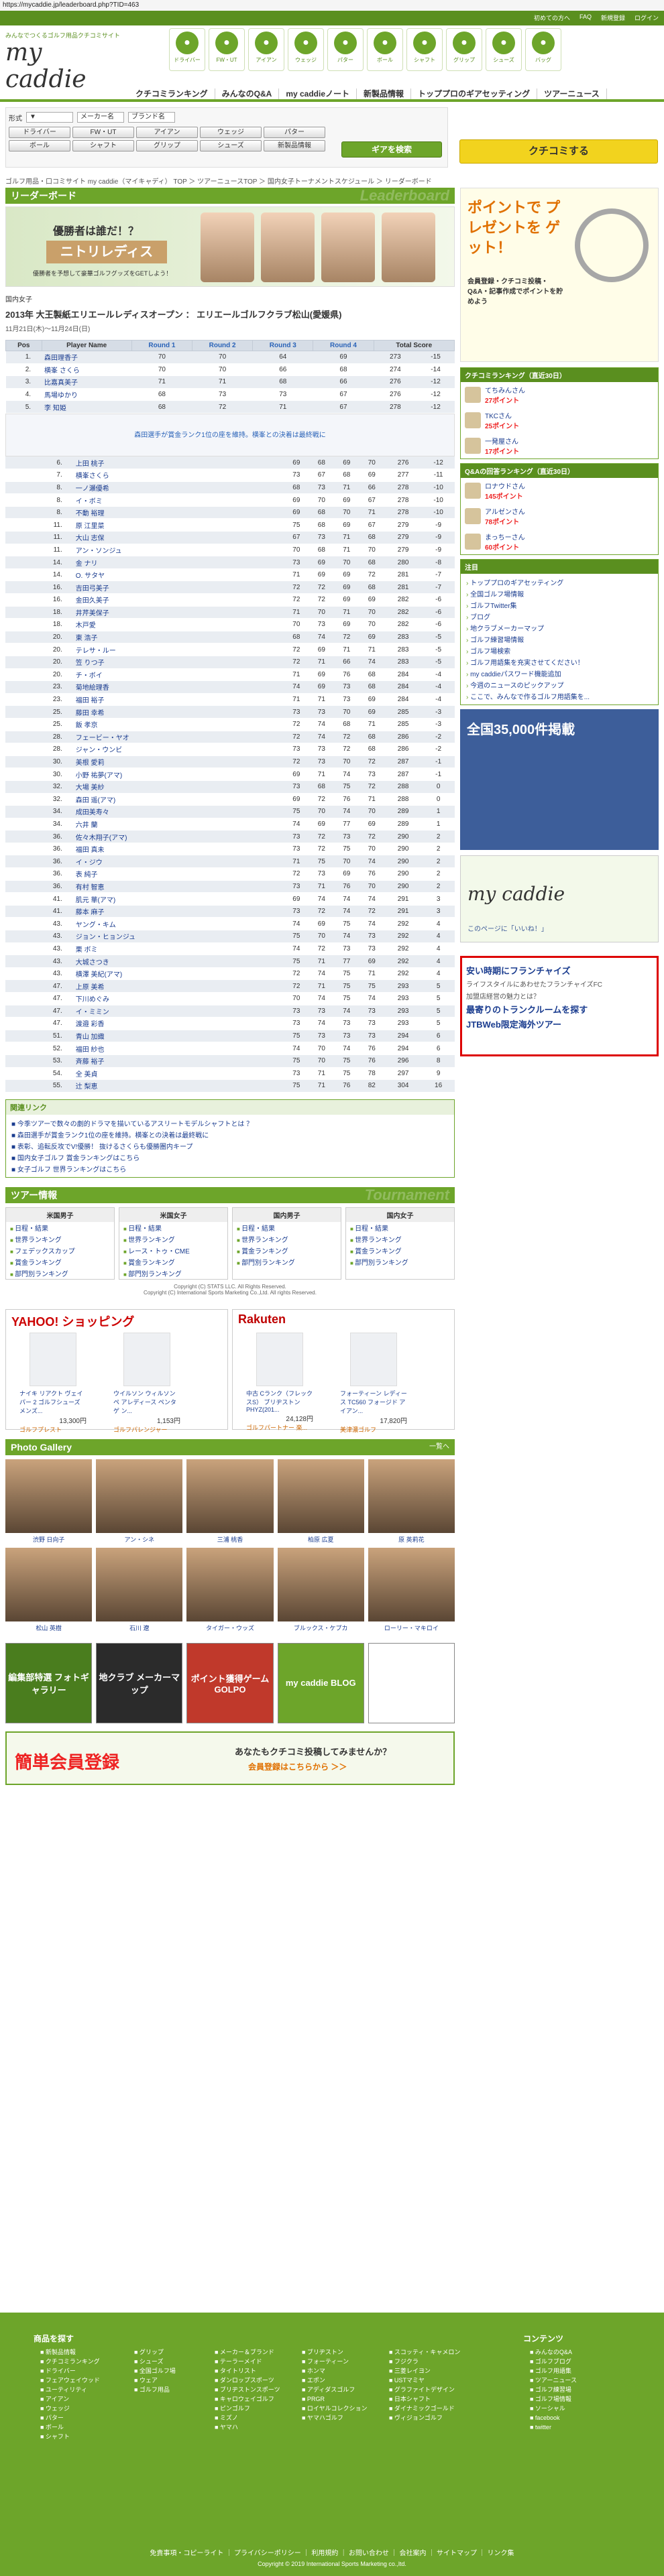 The height and width of the screenshot is (2576, 664). I want to click on ranking-row: まっちーさん 60ポイント, so click(559, 542).